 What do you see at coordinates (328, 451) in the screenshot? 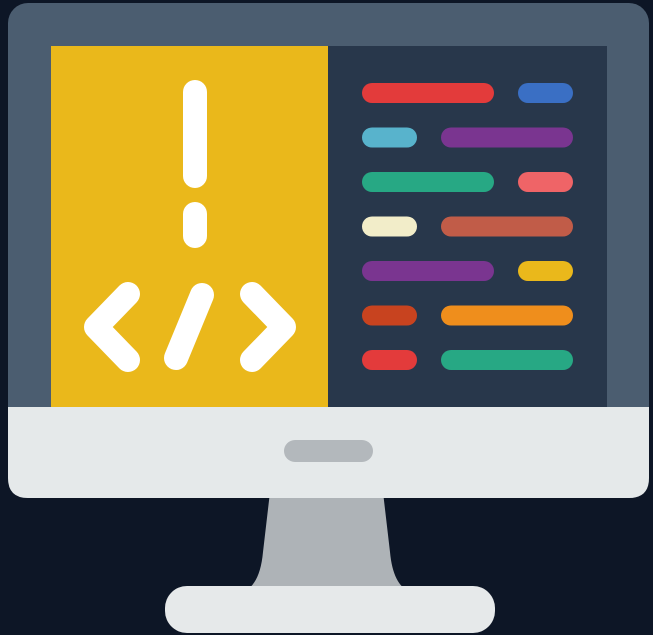
I see `power-button` at bounding box center [328, 451].